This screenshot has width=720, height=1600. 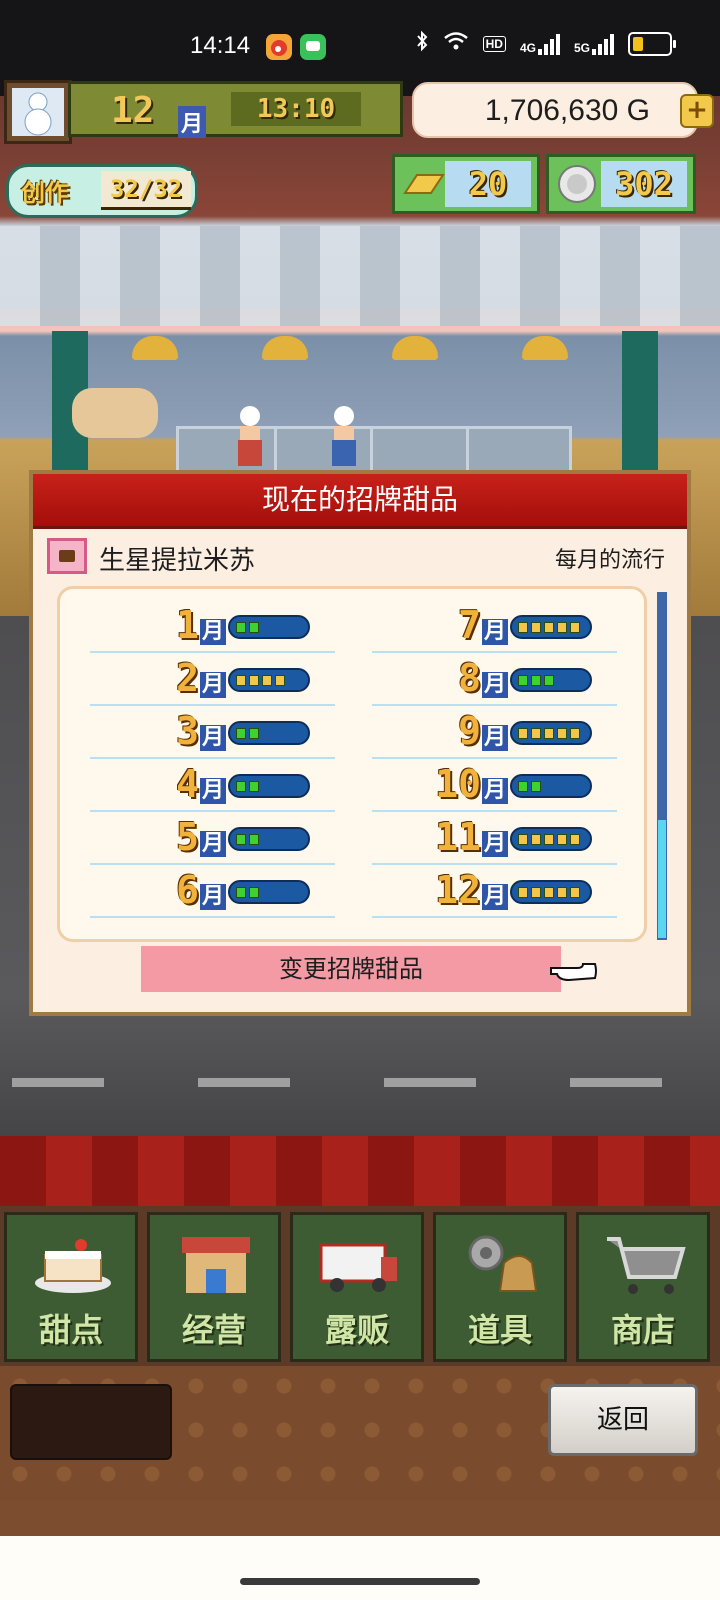 What do you see at coordinates (697, 111) in the screenshot?
I see `add-gold-button: +` at bounding box center [697, 111].